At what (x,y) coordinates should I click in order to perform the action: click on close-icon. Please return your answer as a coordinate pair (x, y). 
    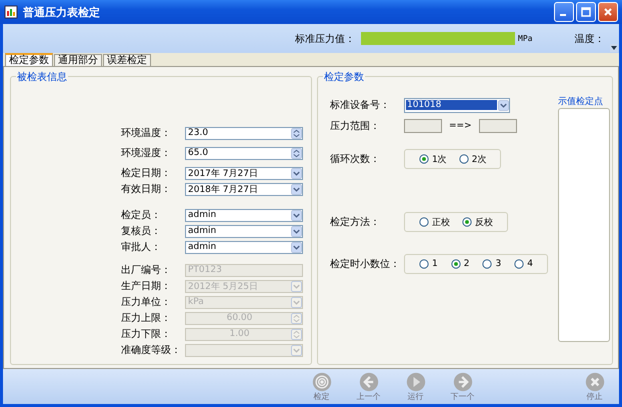
    Looking at the image, I should click on (608, 12).